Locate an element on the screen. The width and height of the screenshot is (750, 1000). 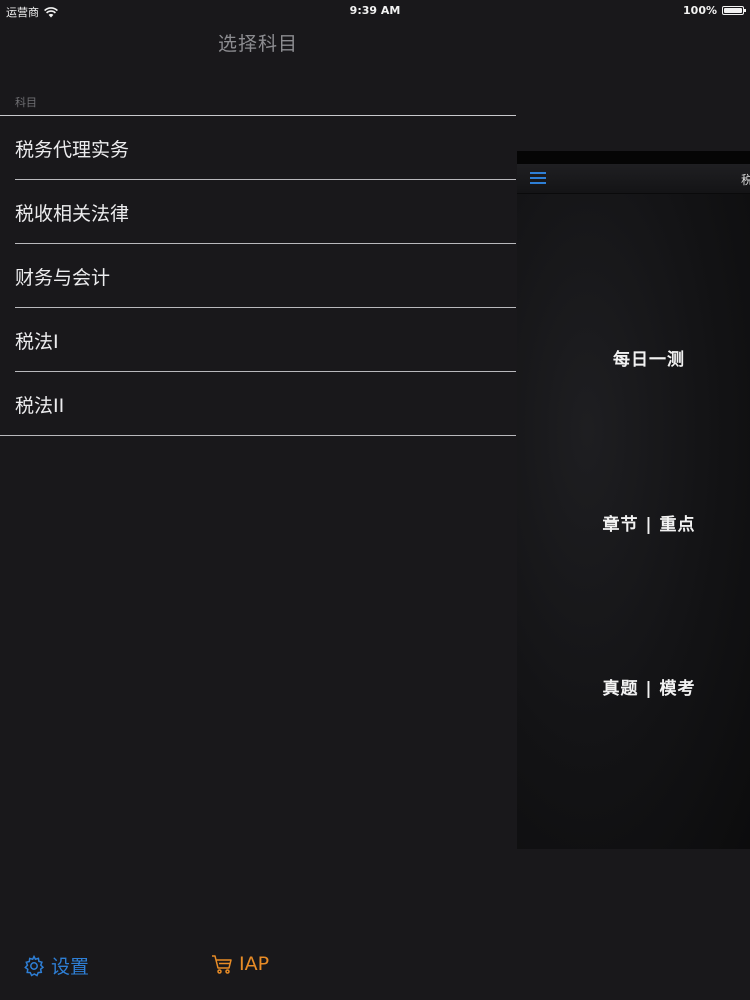
battery-percent: 100% is located at coordinates (700, 10).